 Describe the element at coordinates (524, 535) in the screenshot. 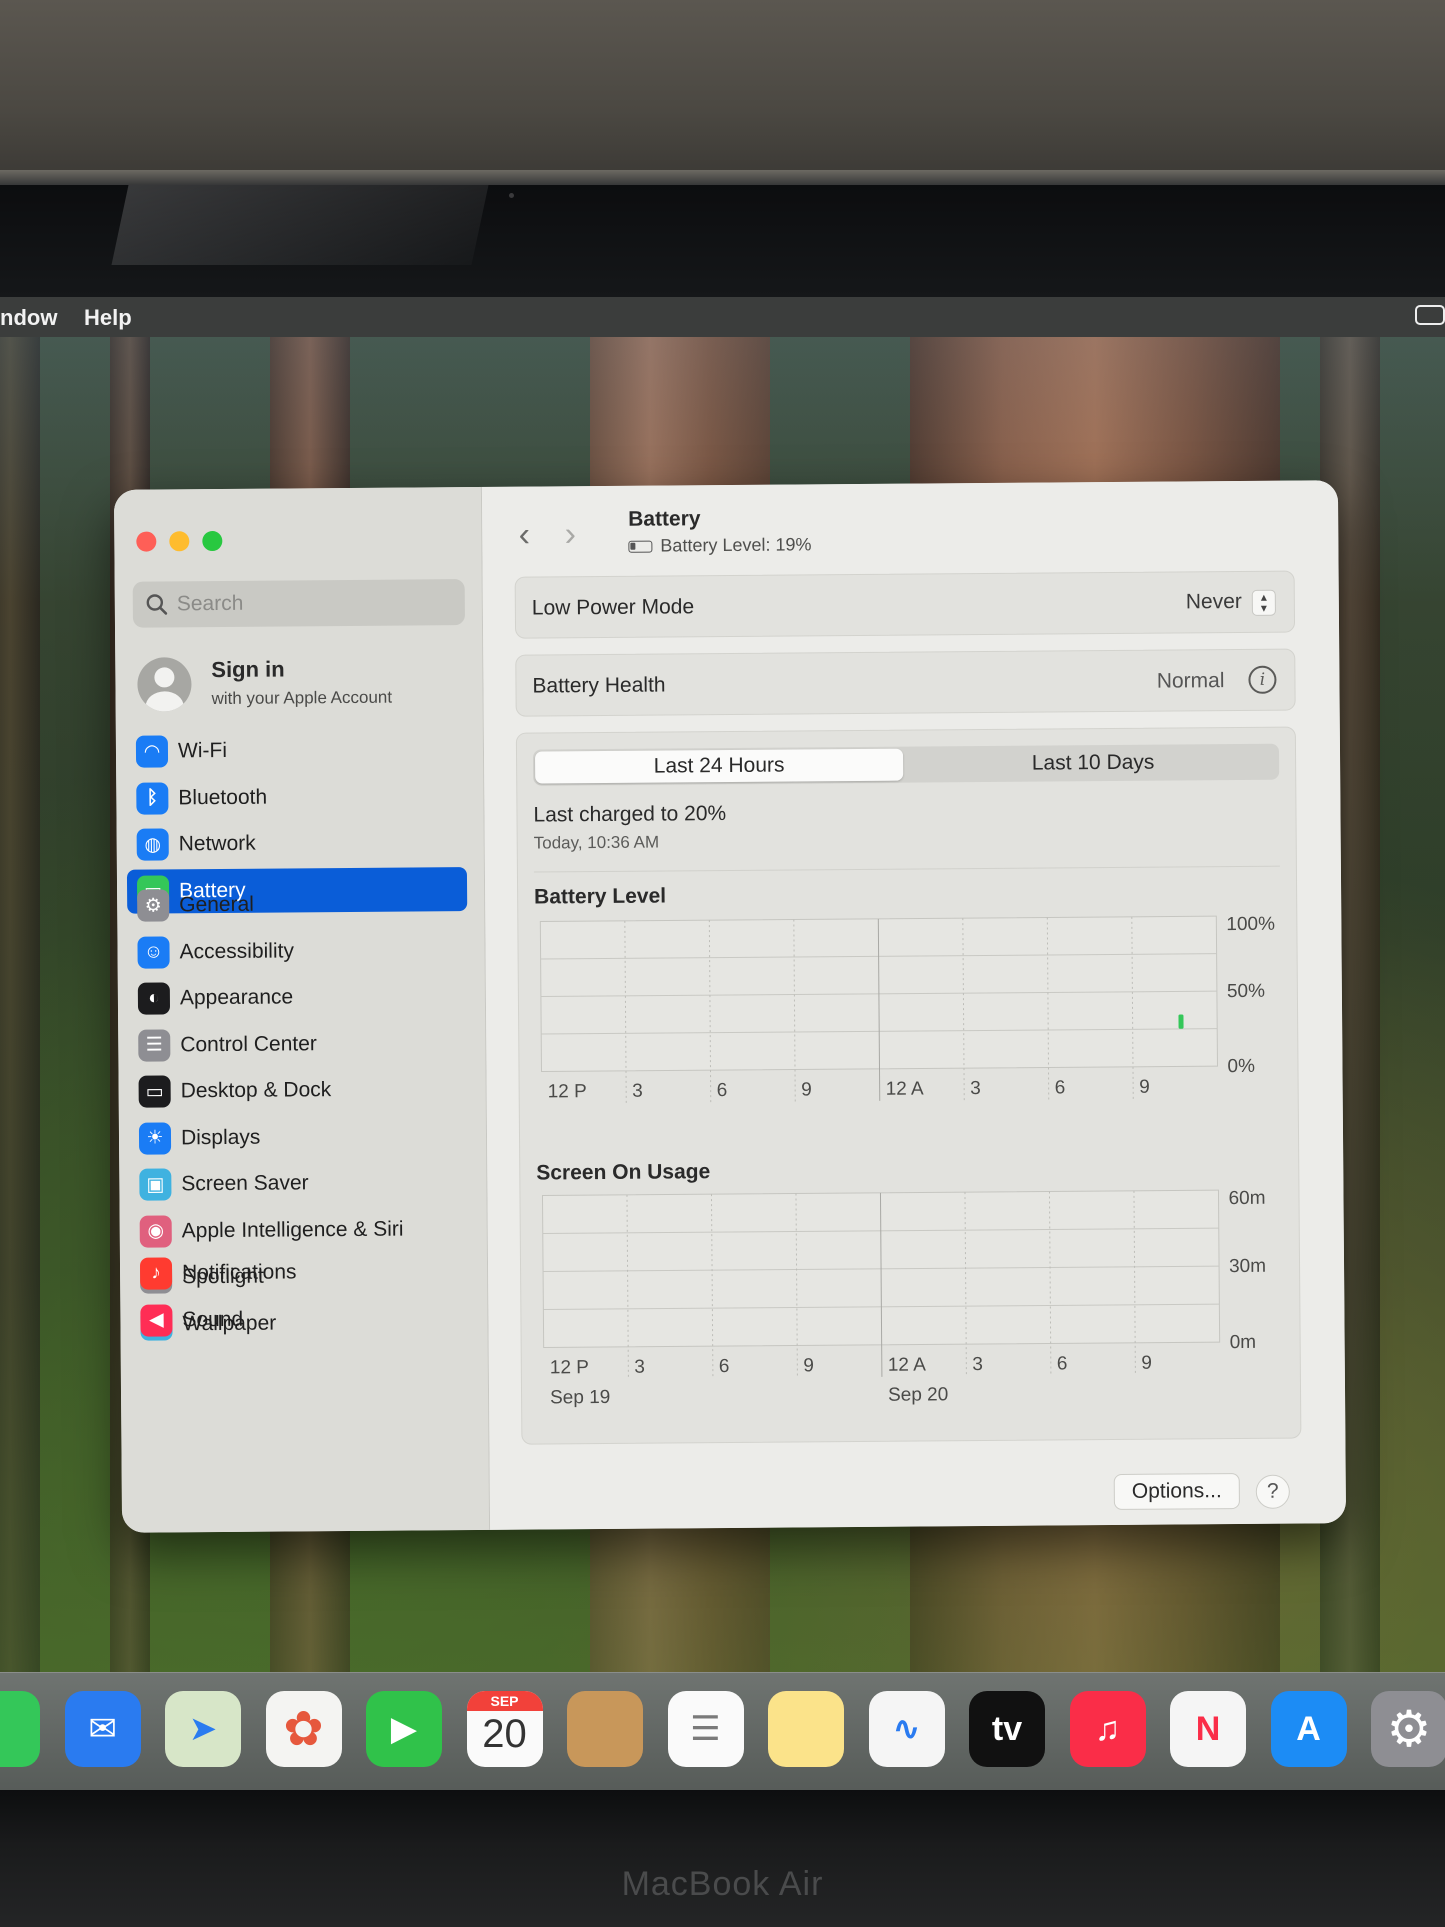

I see `back-button: ‹` at that location.